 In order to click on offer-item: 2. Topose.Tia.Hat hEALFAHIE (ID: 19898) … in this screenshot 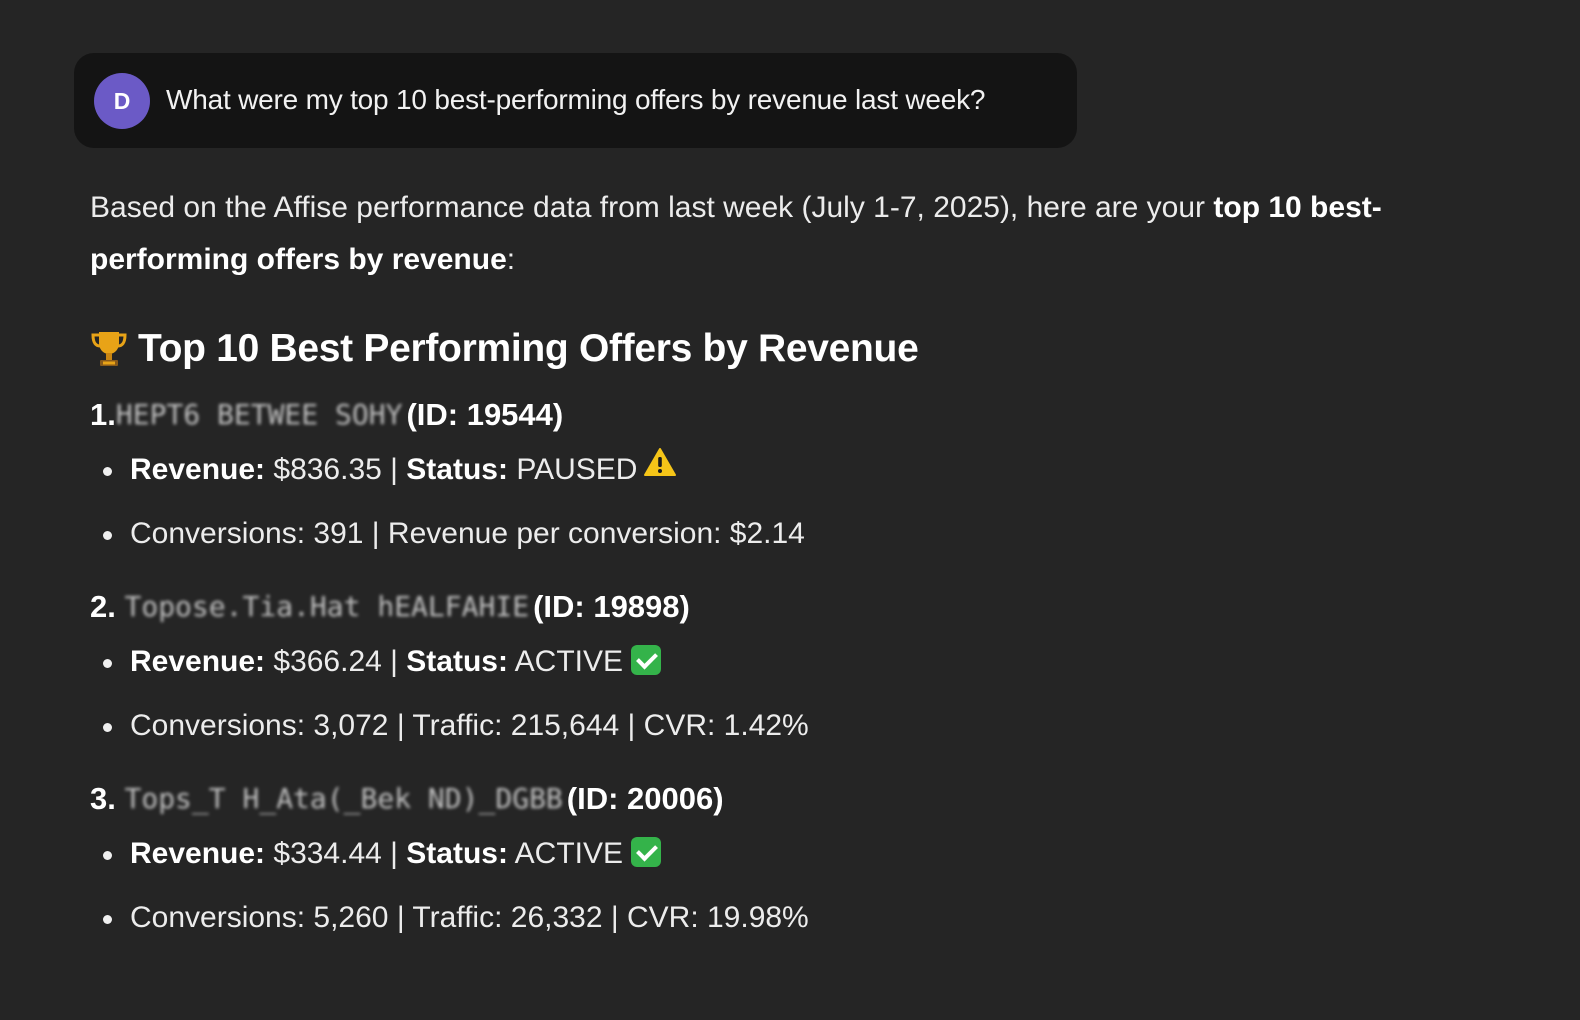, I will do `click(740, 671)`.